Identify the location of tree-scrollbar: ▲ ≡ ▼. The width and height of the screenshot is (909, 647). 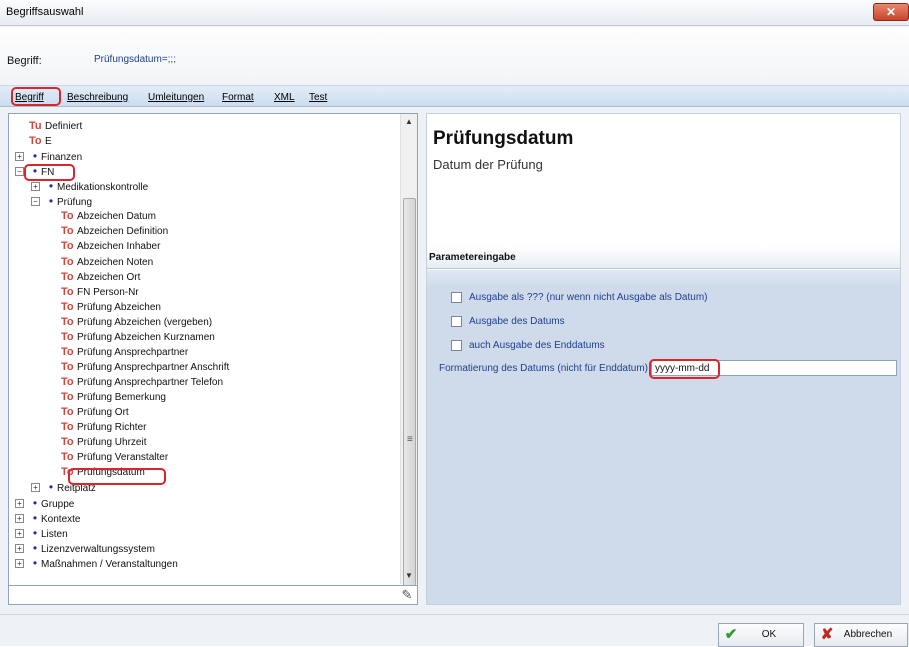
(408, 351).